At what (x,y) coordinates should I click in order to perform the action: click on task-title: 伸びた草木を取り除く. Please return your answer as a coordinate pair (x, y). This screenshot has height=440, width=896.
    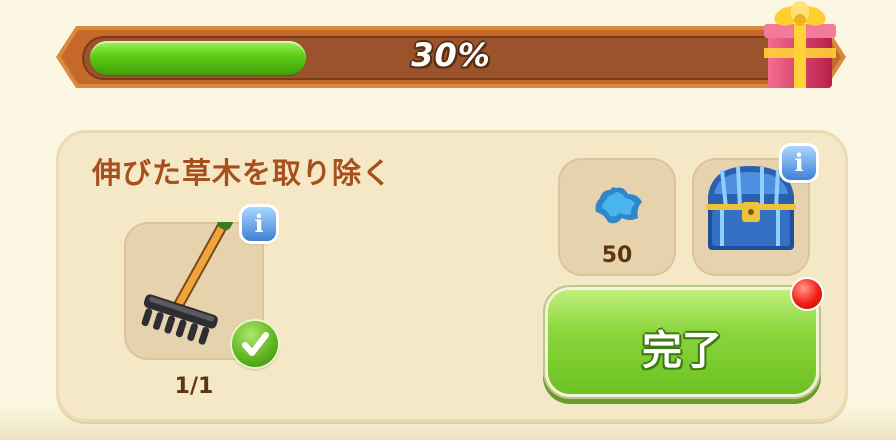
    Looking at the image, I should click on (242, 173).